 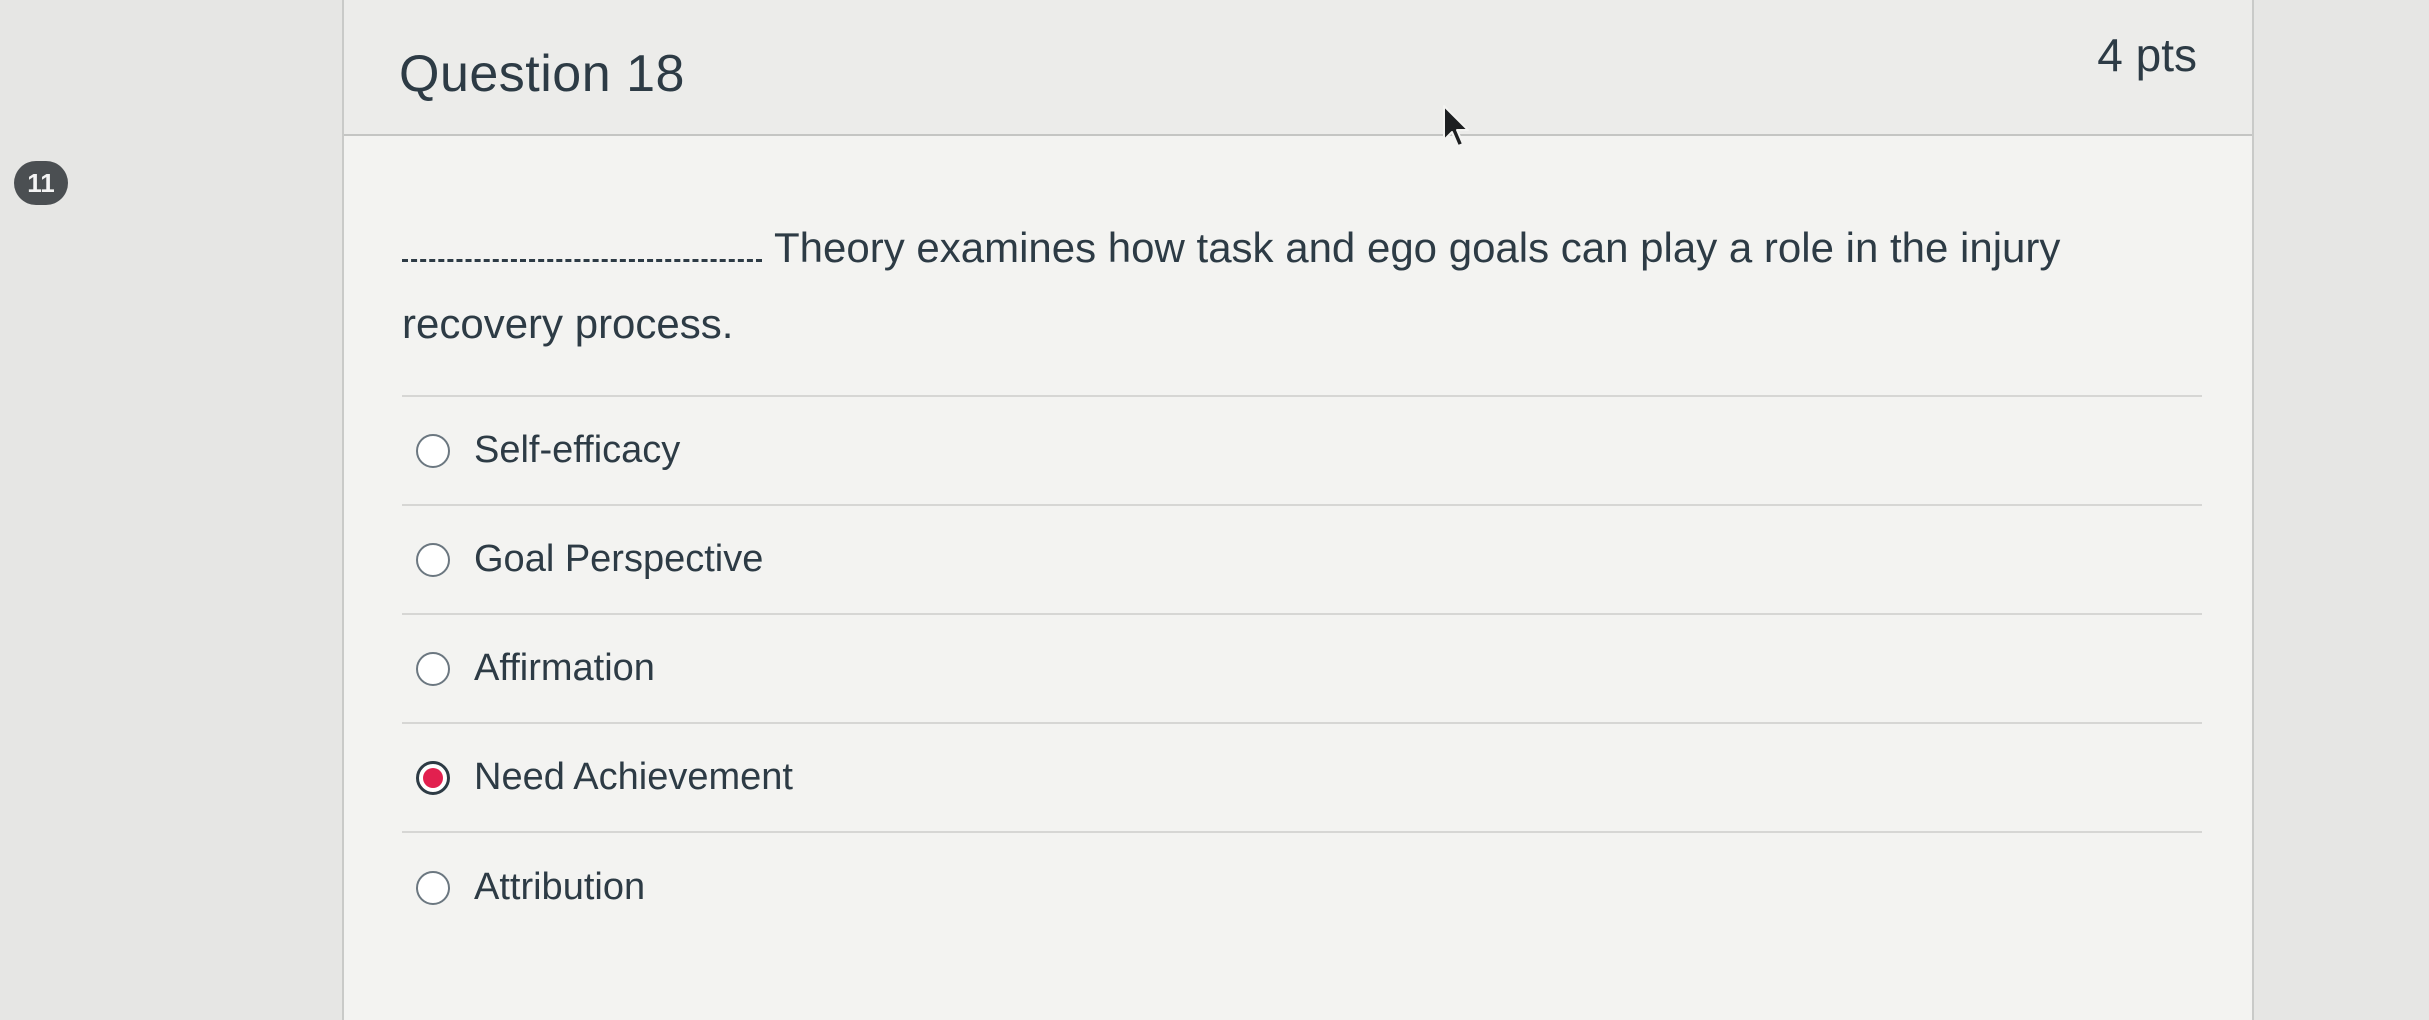 I want to click on answer-label: Attribution, so click(x=560, y=887).